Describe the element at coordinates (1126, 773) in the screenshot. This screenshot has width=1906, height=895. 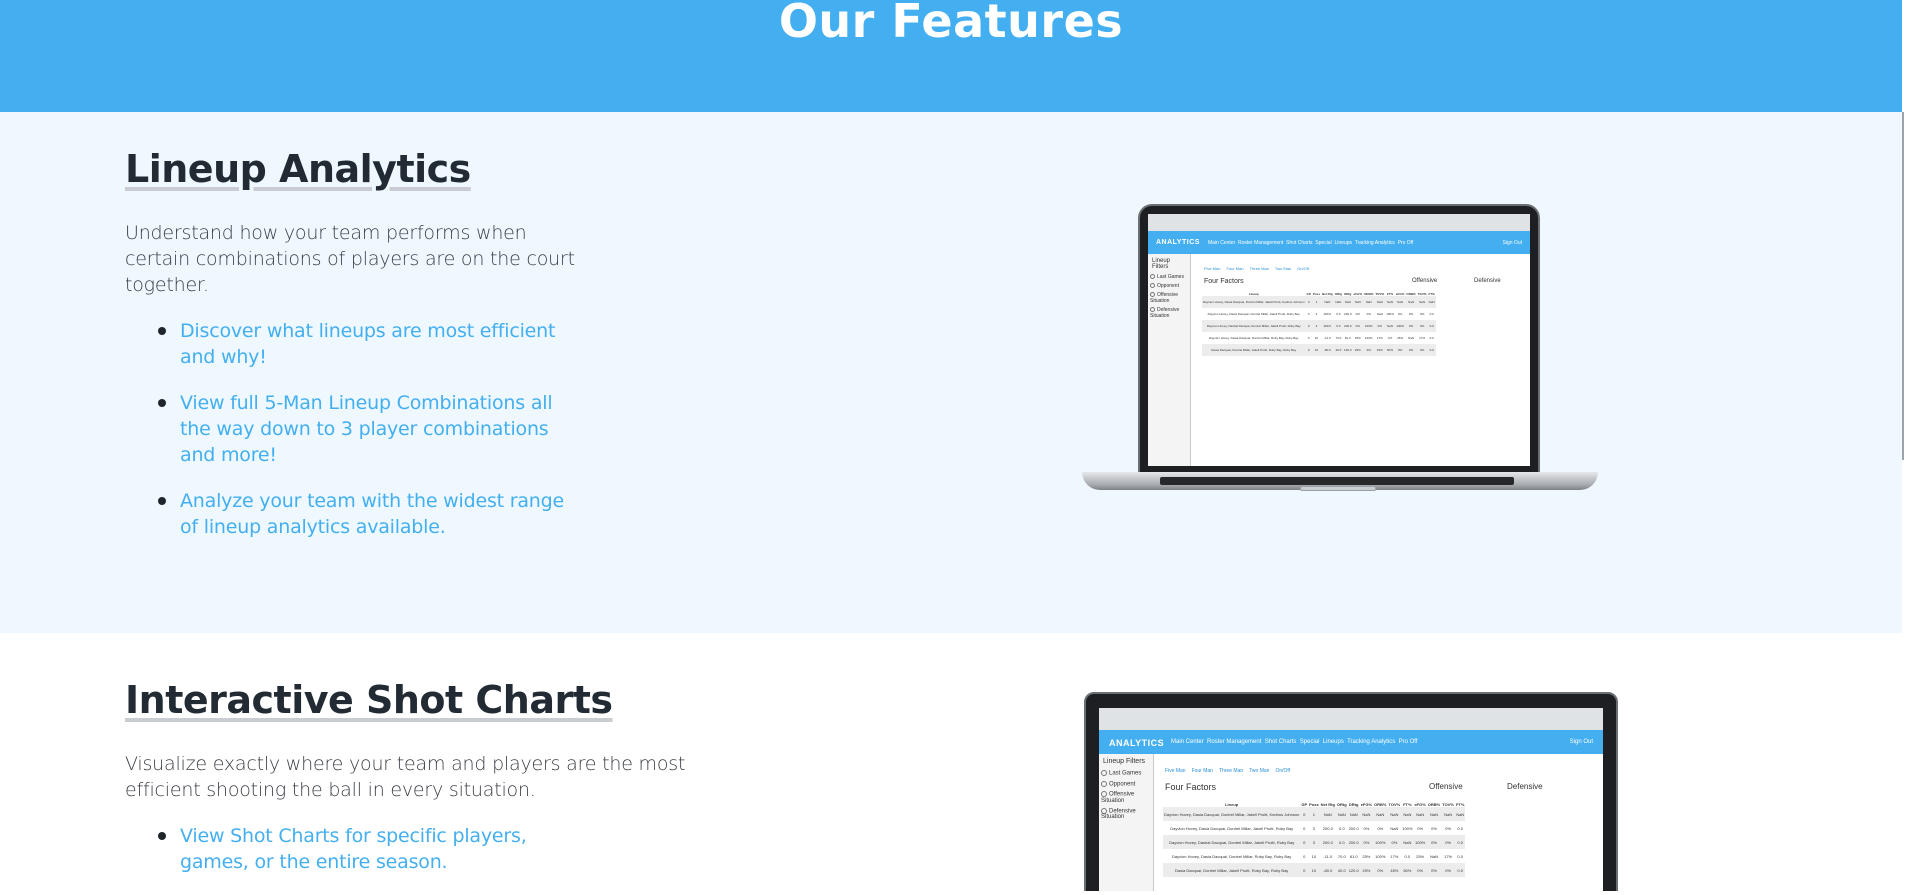
I see `filter-option: Last Games` at that location.